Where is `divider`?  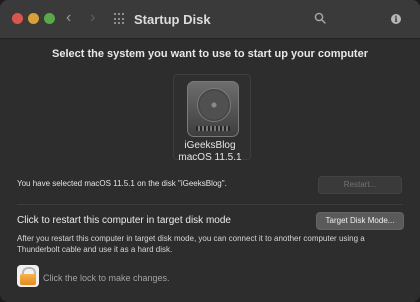
divider is located at coordinates (210, 204).